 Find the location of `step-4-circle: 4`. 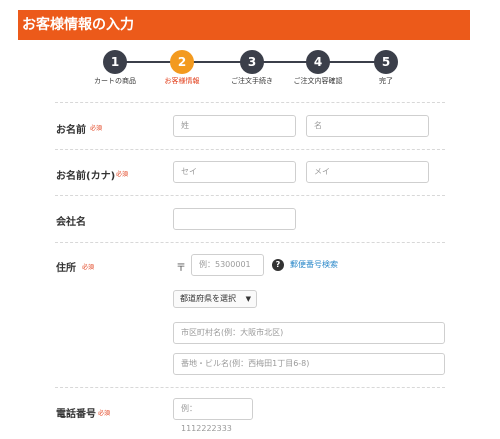

step-4-circle: 4 is located at coordinates (318, 62).